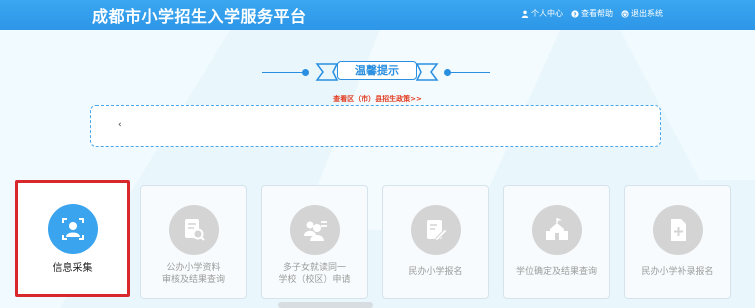  What do you see at coordinates (314, 280) in the screenshot?
I see `card-label-line2: 学校（校区）申请` at bounding box center [314, 280].